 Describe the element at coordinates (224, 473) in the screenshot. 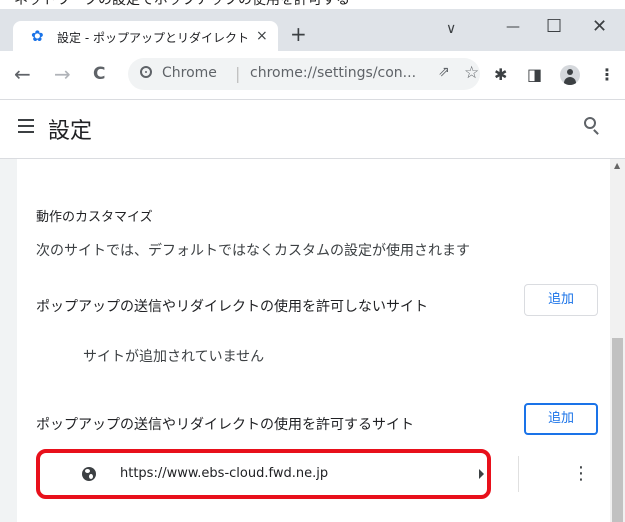

I see `allowed-site-url: https://www.ebs-cloud.fwd.ne.jp` at that location.